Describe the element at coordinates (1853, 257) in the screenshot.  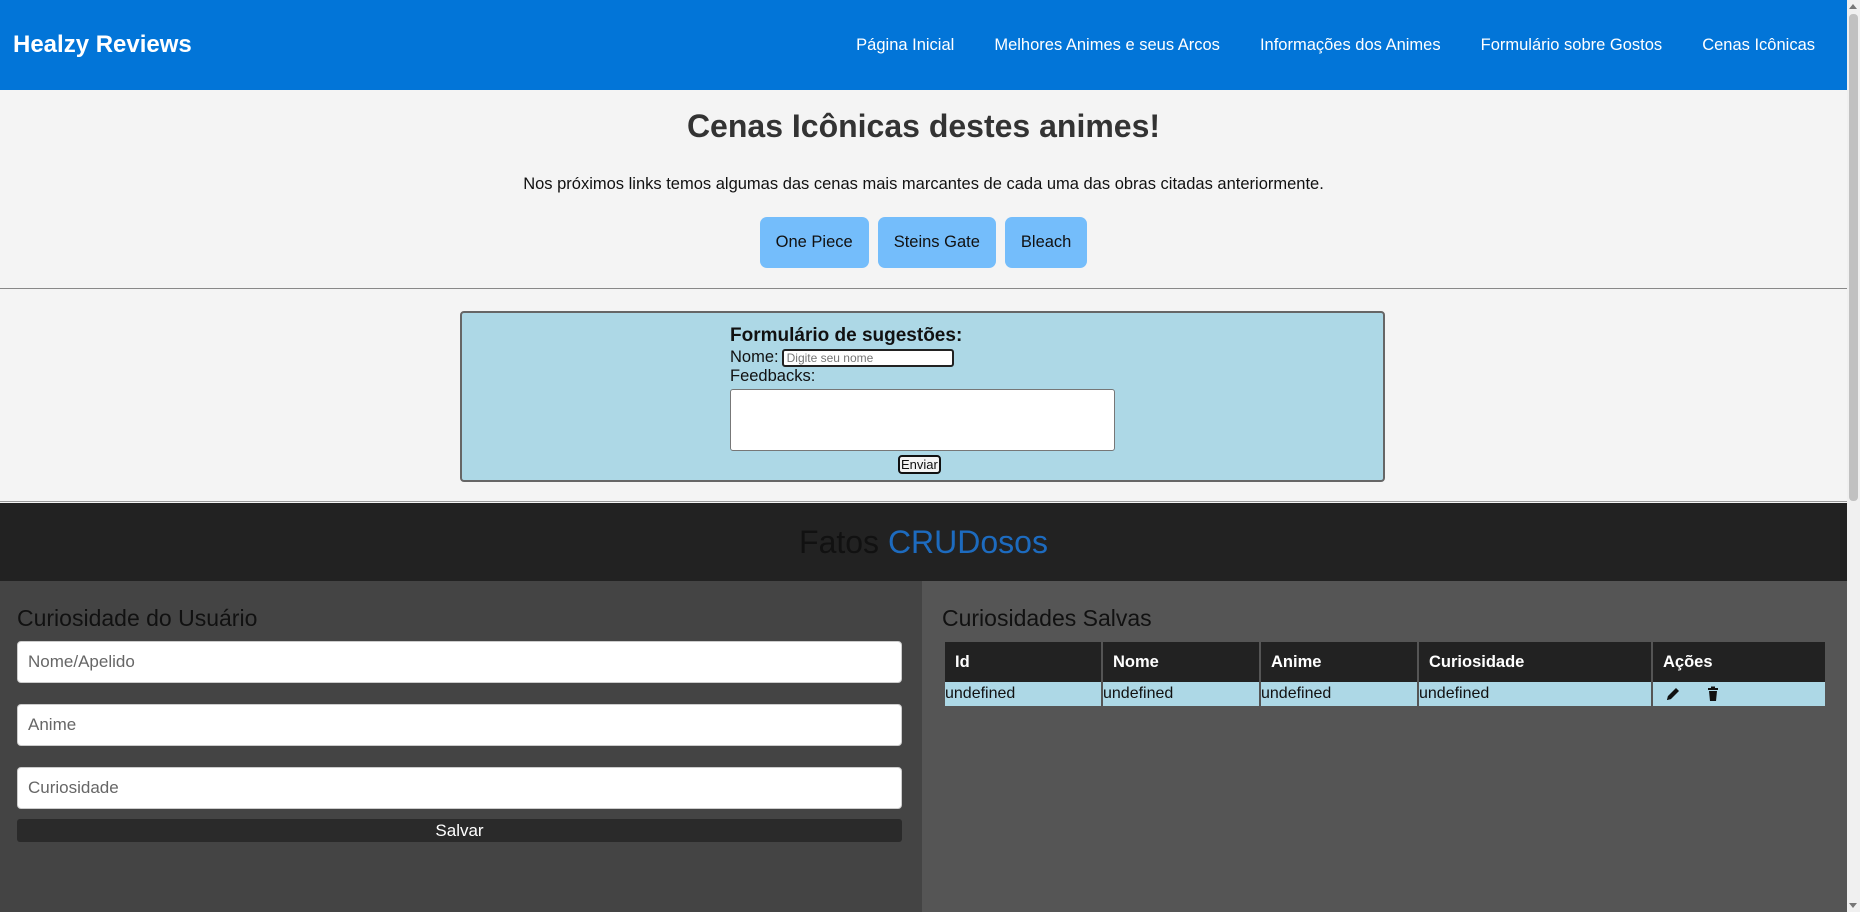
I see `scroll-thumb` at that location.